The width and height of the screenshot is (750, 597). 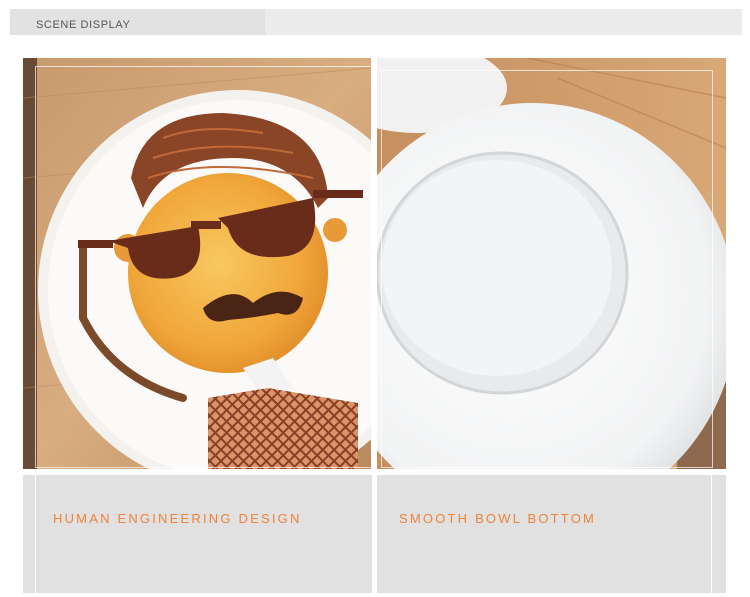 What do you see at coordinates (197, 534) in the screenshot?
I see `caption-box-left: HUMAN ENGINEERING DESIGN` at bounding box center [197, 534].